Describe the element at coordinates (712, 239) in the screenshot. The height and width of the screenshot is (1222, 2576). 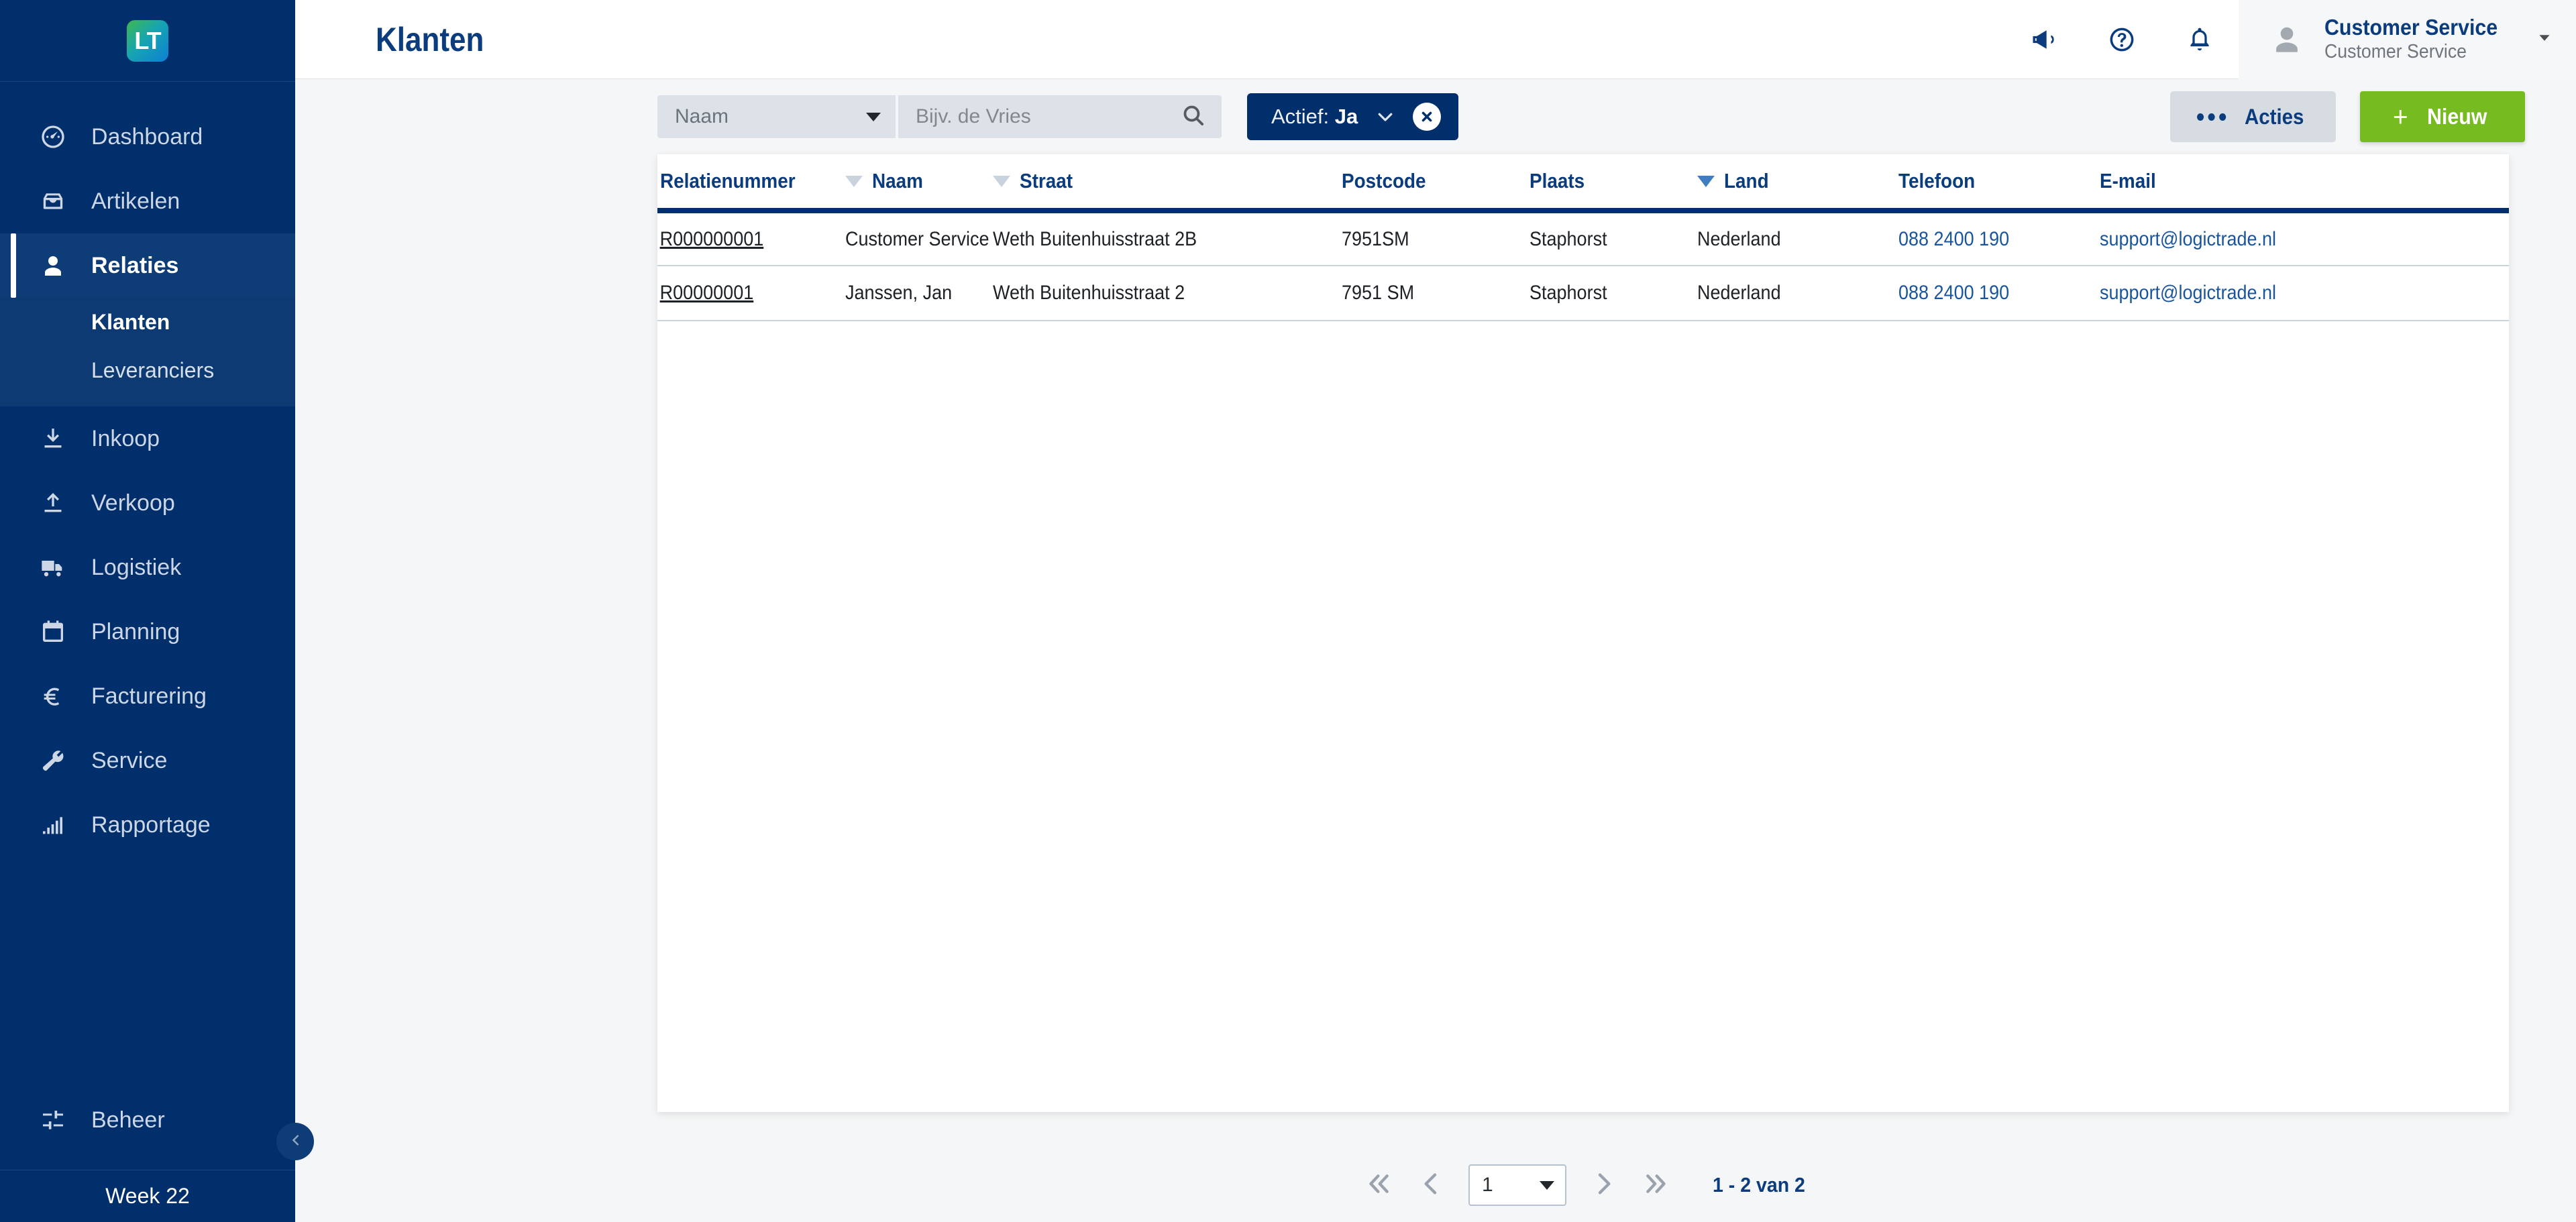
I see `relatienummer-link: R000000001` at that location.